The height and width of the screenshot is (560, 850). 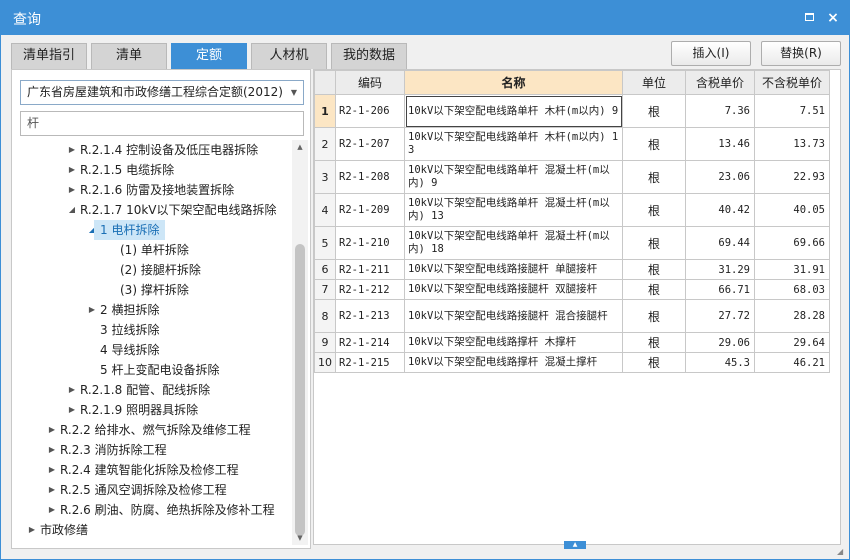 I want to click on cell-code: R2-1-208, so click(x=370, y=177).